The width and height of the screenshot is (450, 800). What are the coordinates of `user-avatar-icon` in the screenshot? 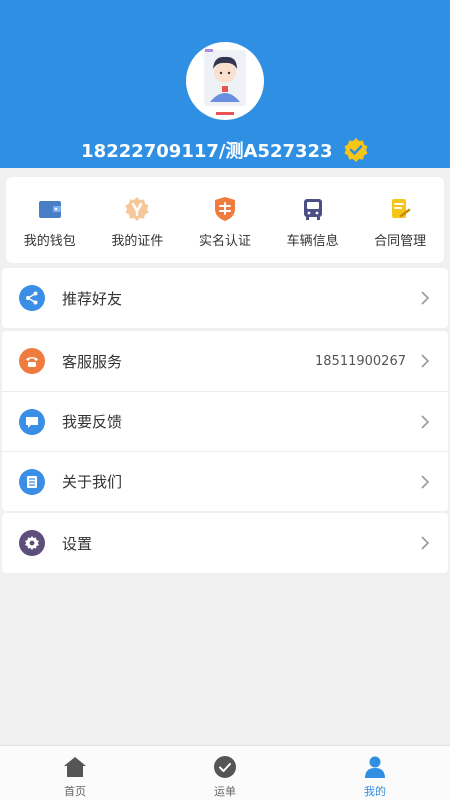 It's located at (225, 82).